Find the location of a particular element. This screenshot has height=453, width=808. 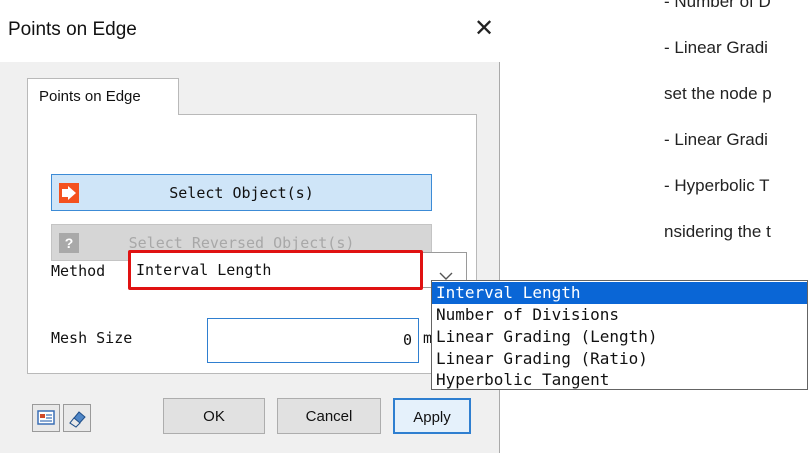

method-highlight-box is located at coordinates (275, 270).